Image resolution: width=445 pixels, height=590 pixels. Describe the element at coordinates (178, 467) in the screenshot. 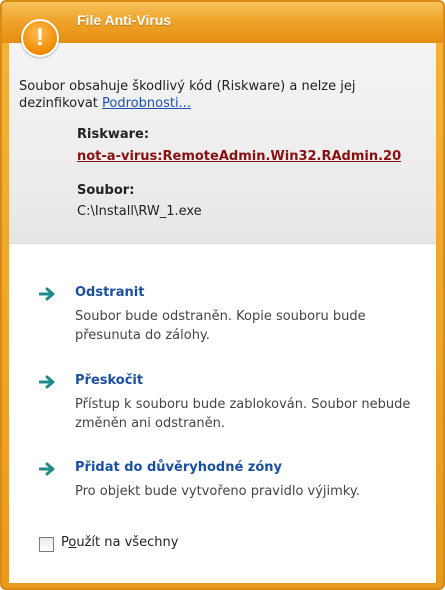

I see `option-trusted-zone-title: Přidat do důvěryhodné zóny` at that location.